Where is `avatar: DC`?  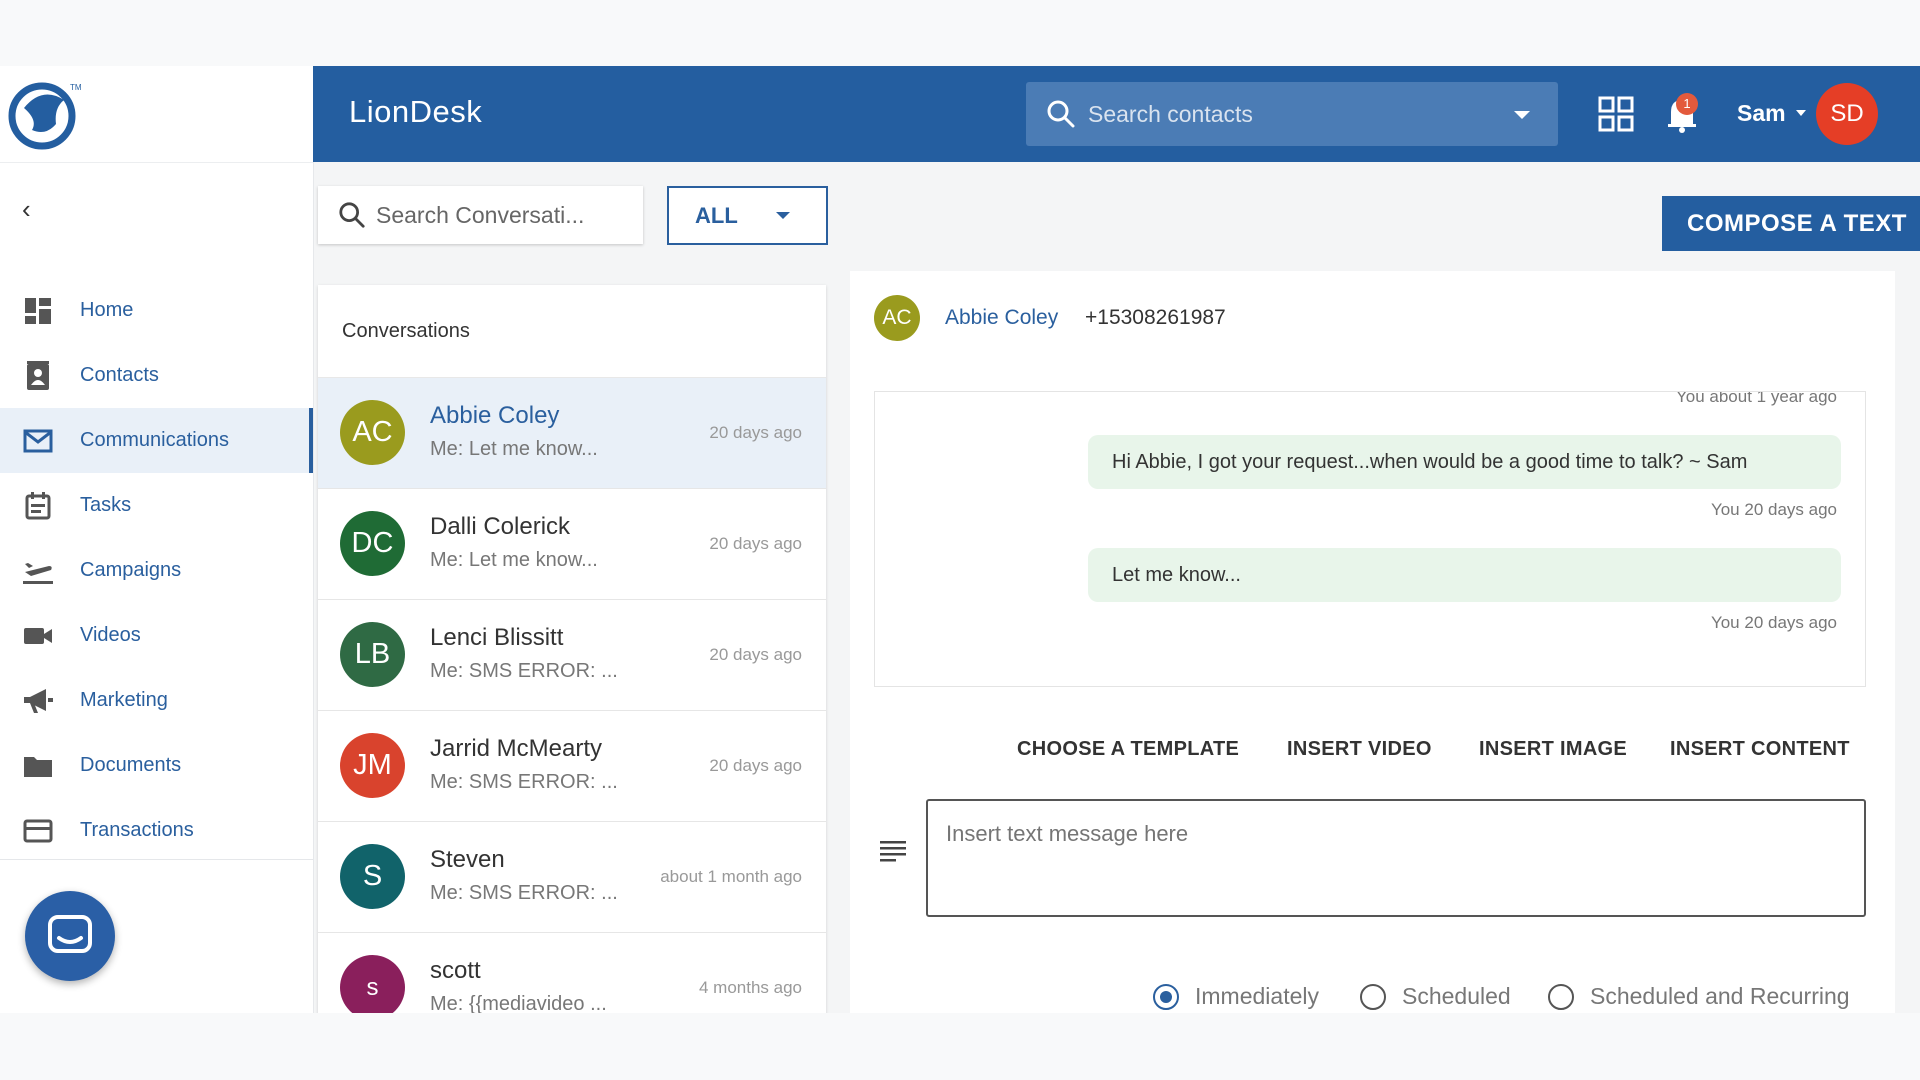 avatar: DC is located at coordinates (372, 543).